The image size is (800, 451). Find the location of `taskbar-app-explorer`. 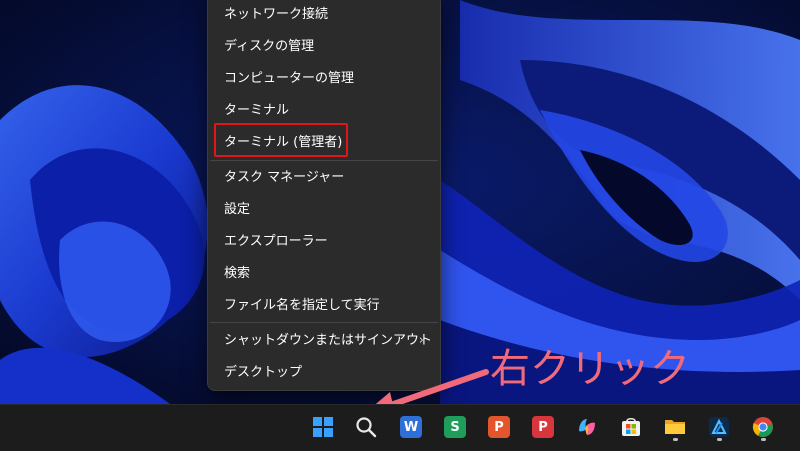

taskbar-app-explorer is located at coordinates (675, 427).